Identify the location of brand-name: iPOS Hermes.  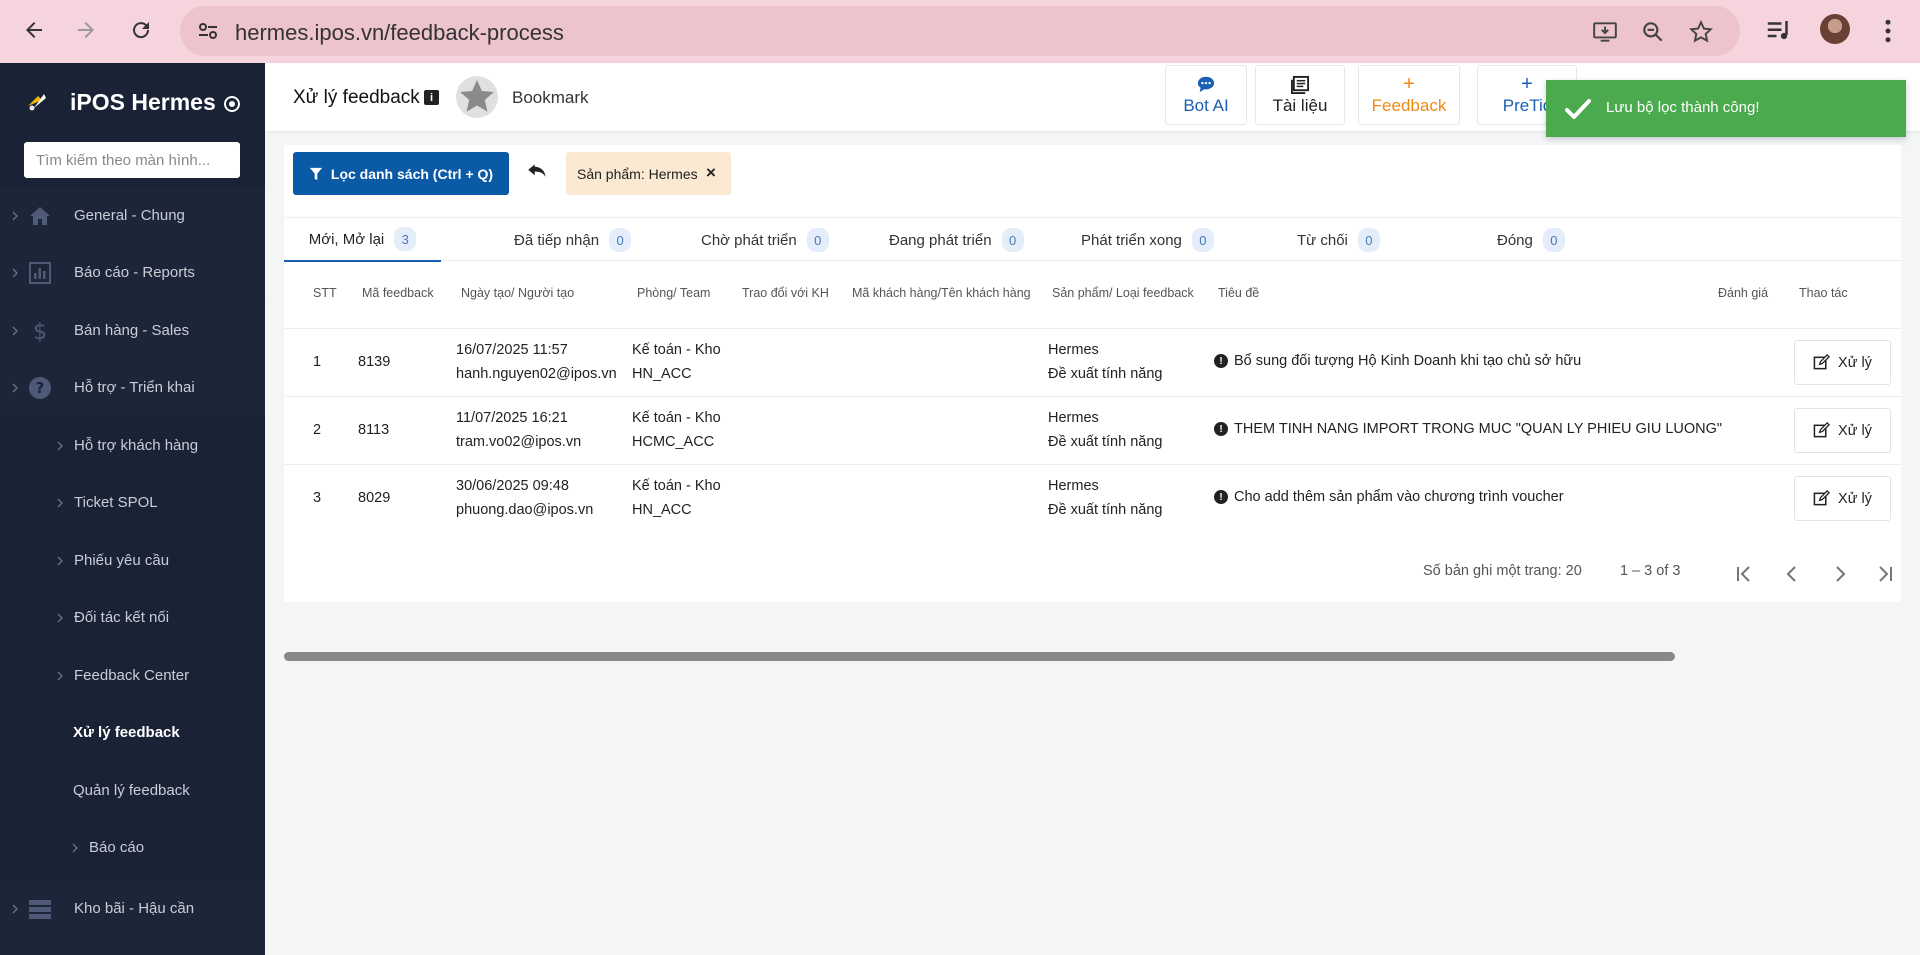
(143, 102).